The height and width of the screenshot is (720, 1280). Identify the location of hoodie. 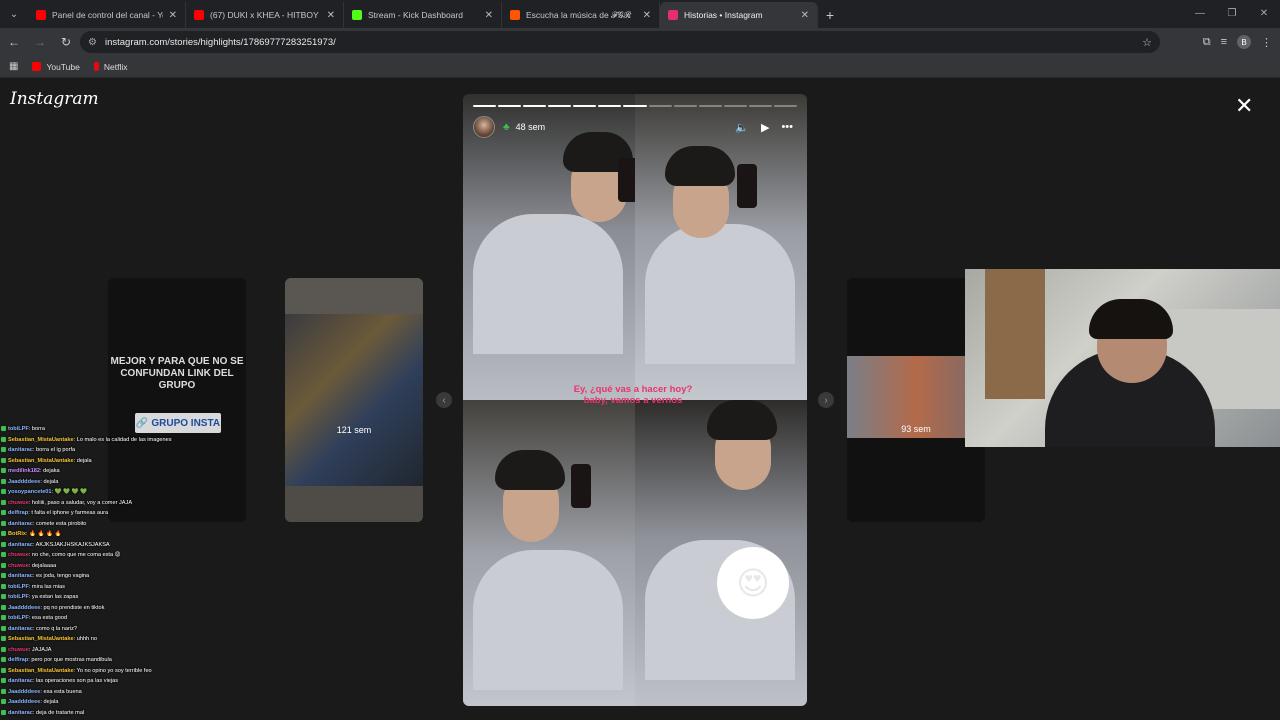
(720, 294).